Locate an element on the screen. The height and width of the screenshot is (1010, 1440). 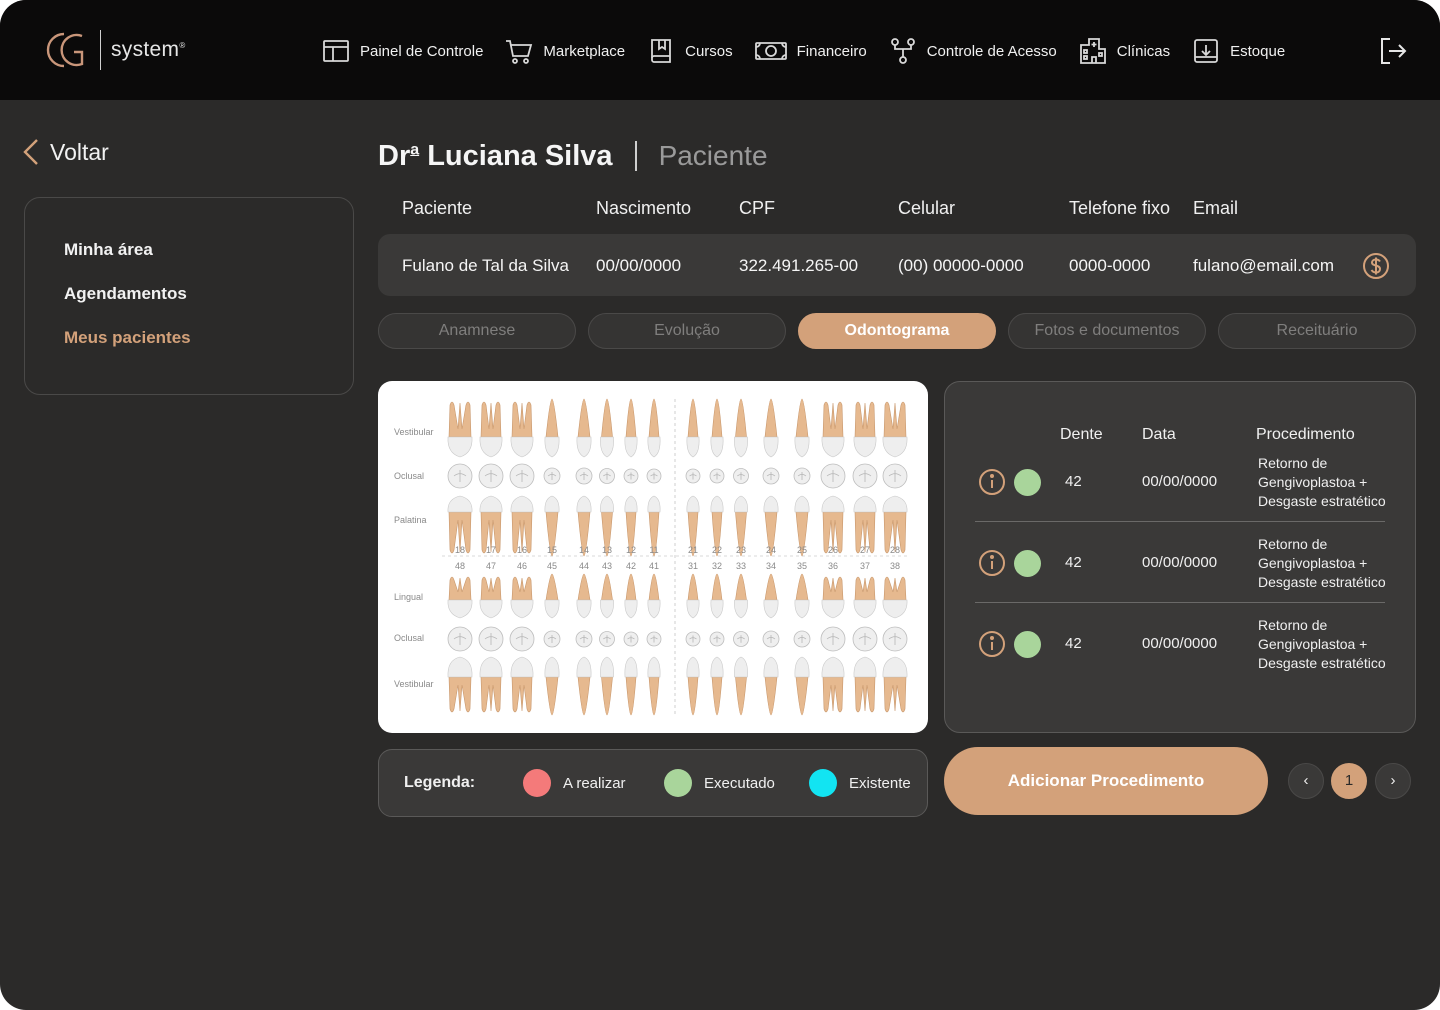
tooth-11-occlusal is located at coordinates (654, 476).